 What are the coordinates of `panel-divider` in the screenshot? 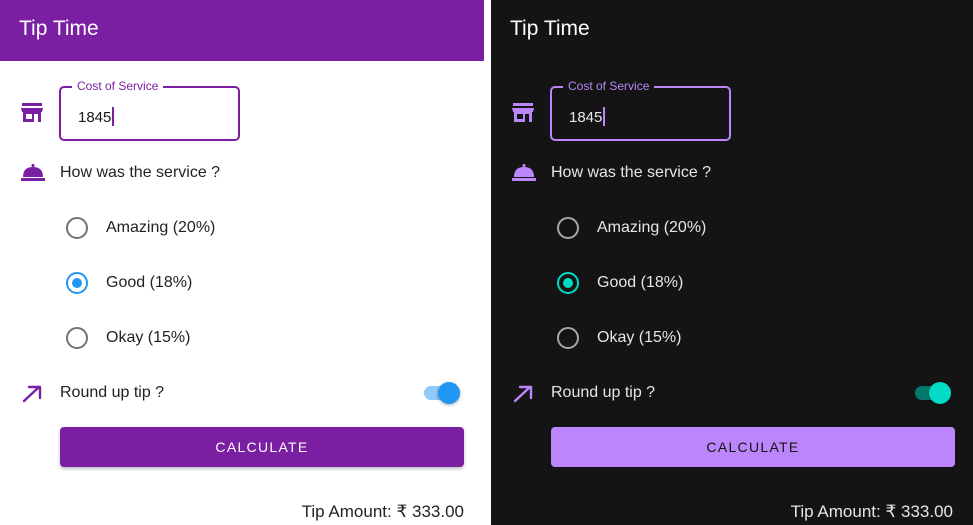 It's located at (487, 262).